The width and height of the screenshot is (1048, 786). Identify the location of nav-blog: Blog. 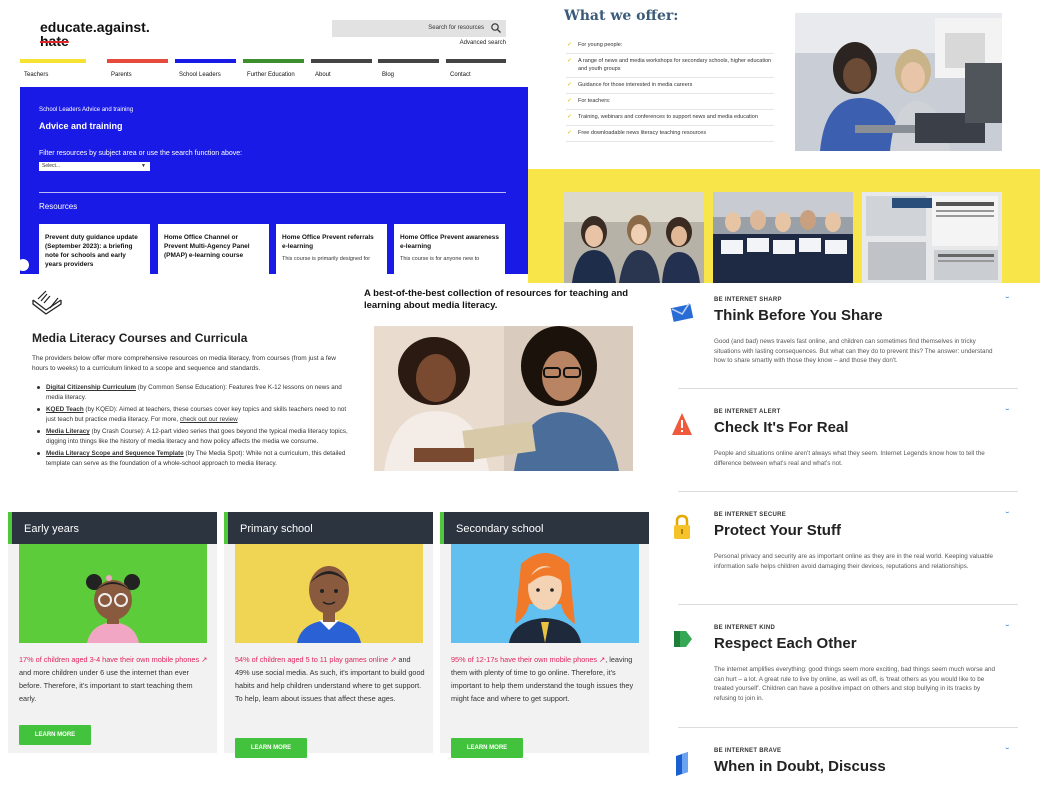
(408, 68).